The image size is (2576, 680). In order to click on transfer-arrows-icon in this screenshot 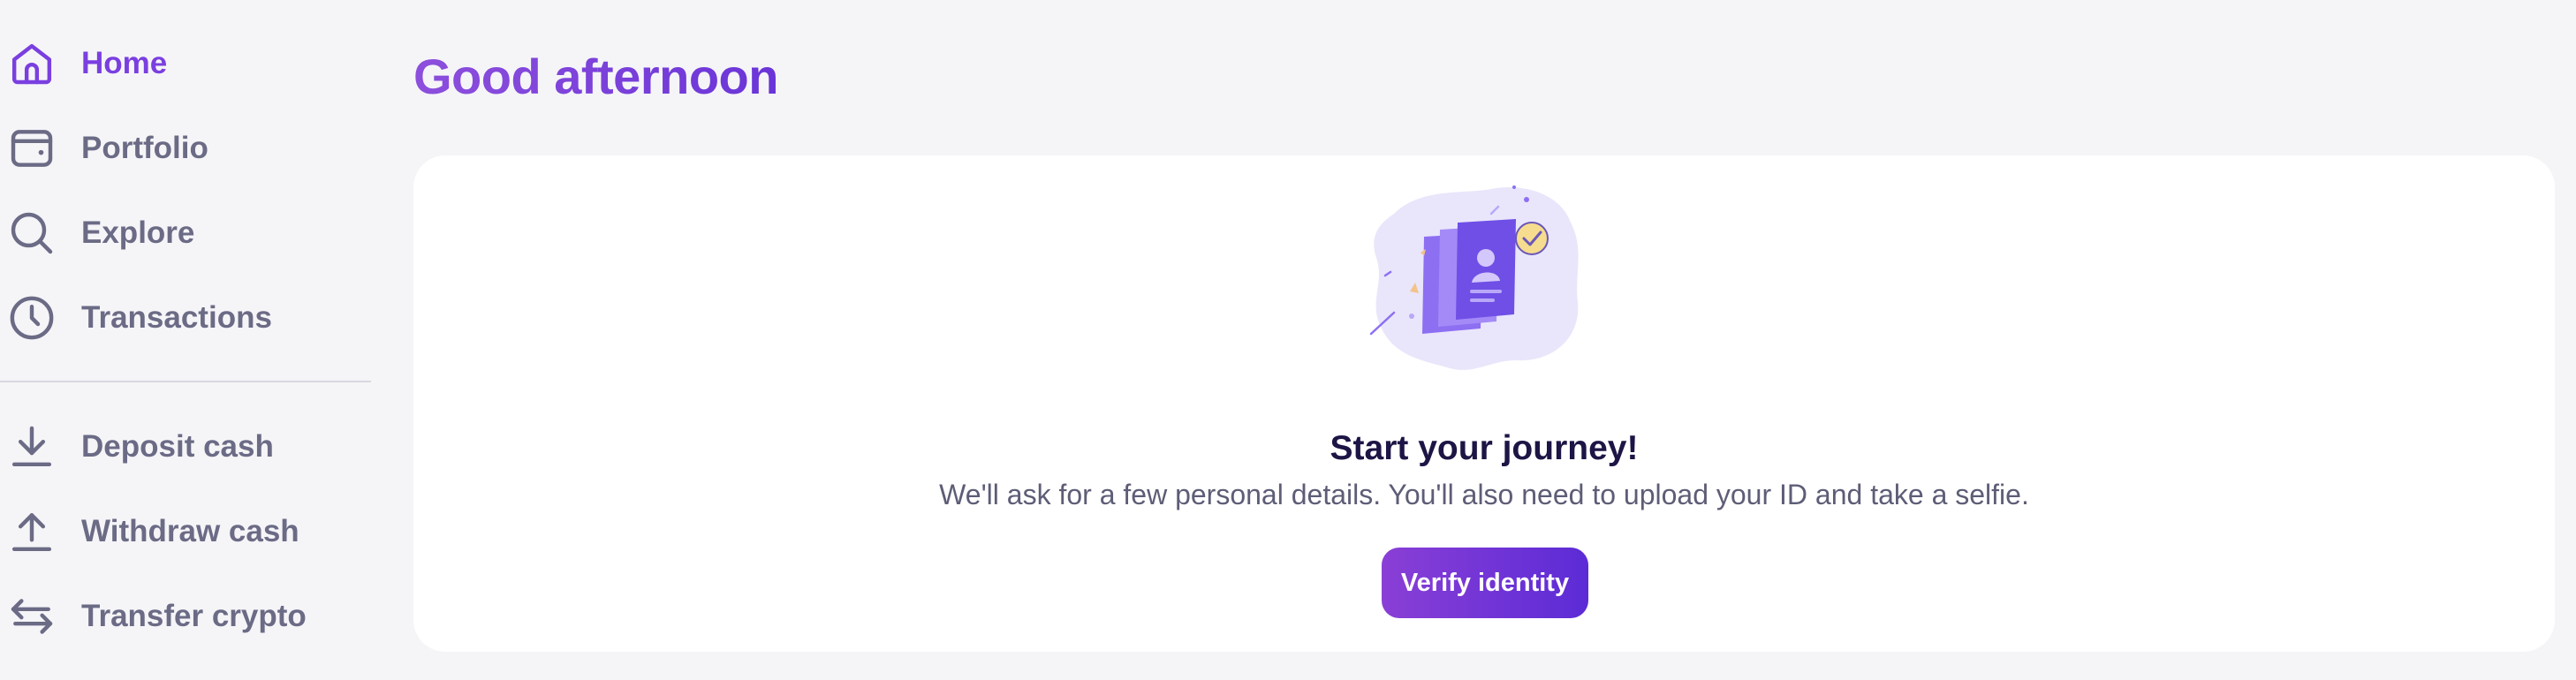, I will do `click(32, 616)`.